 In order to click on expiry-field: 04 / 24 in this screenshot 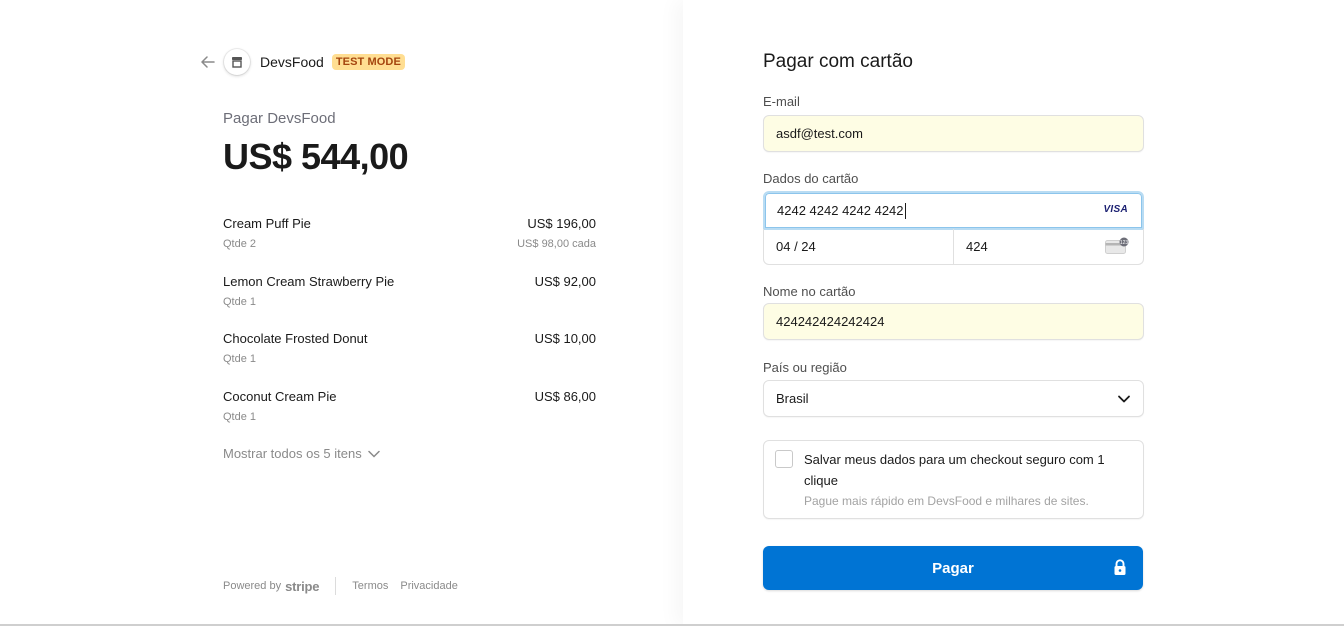, I will do `click(858, 246)`.